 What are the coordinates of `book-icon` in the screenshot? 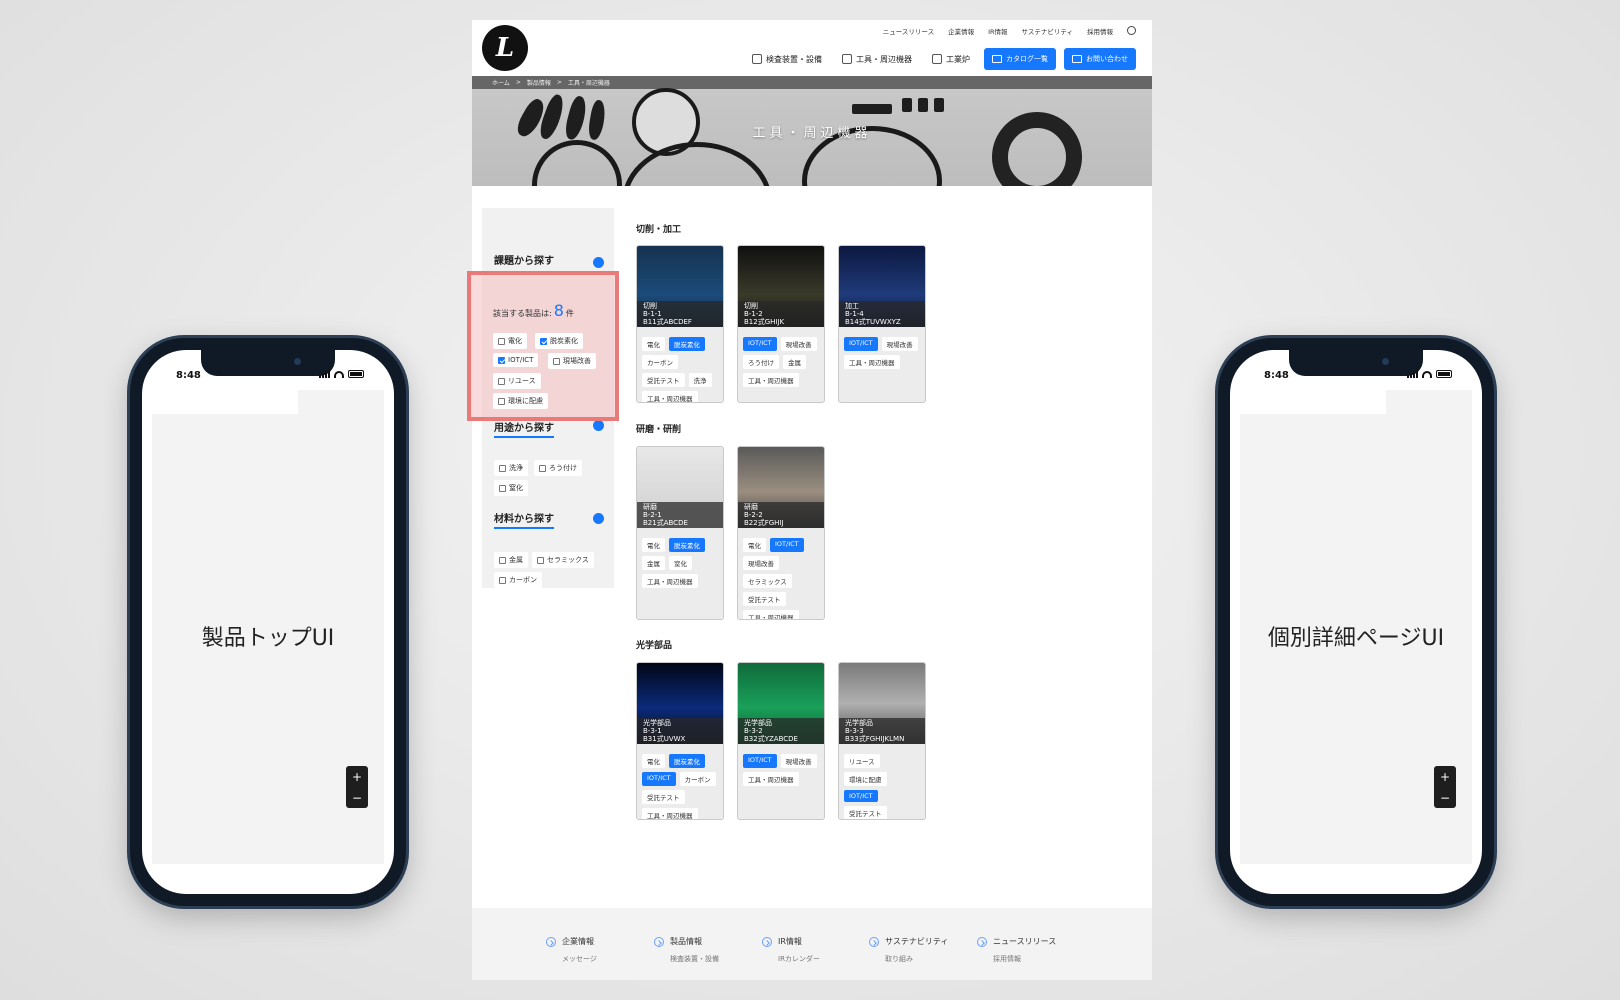 It's located at (997, 59).